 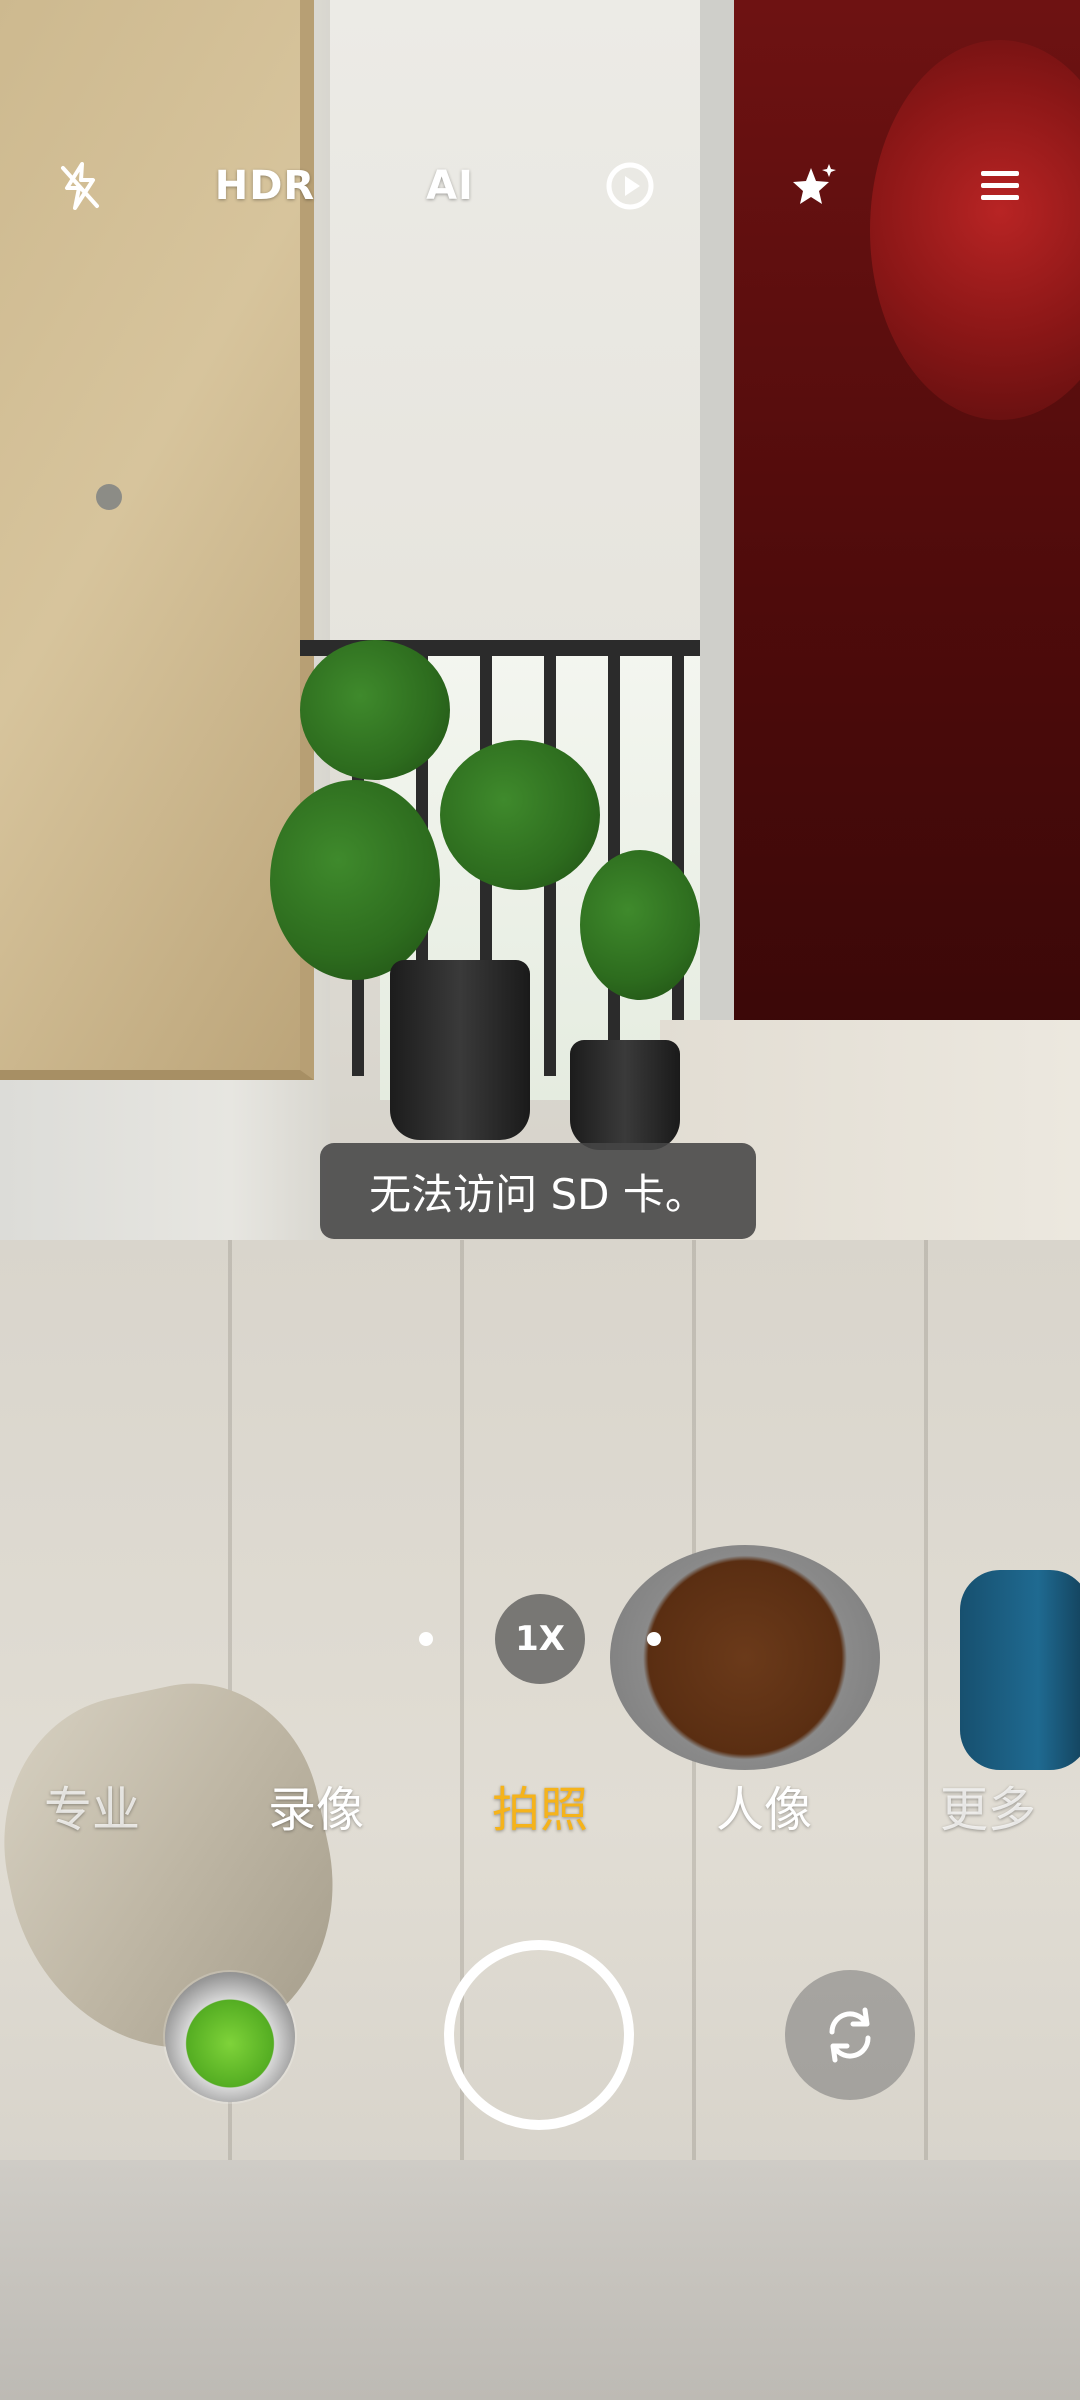 What do you see at coordinates (92, 1805) in the screenshot?
I see `mode-pro: 专业` at bounding box center [92, 1805].